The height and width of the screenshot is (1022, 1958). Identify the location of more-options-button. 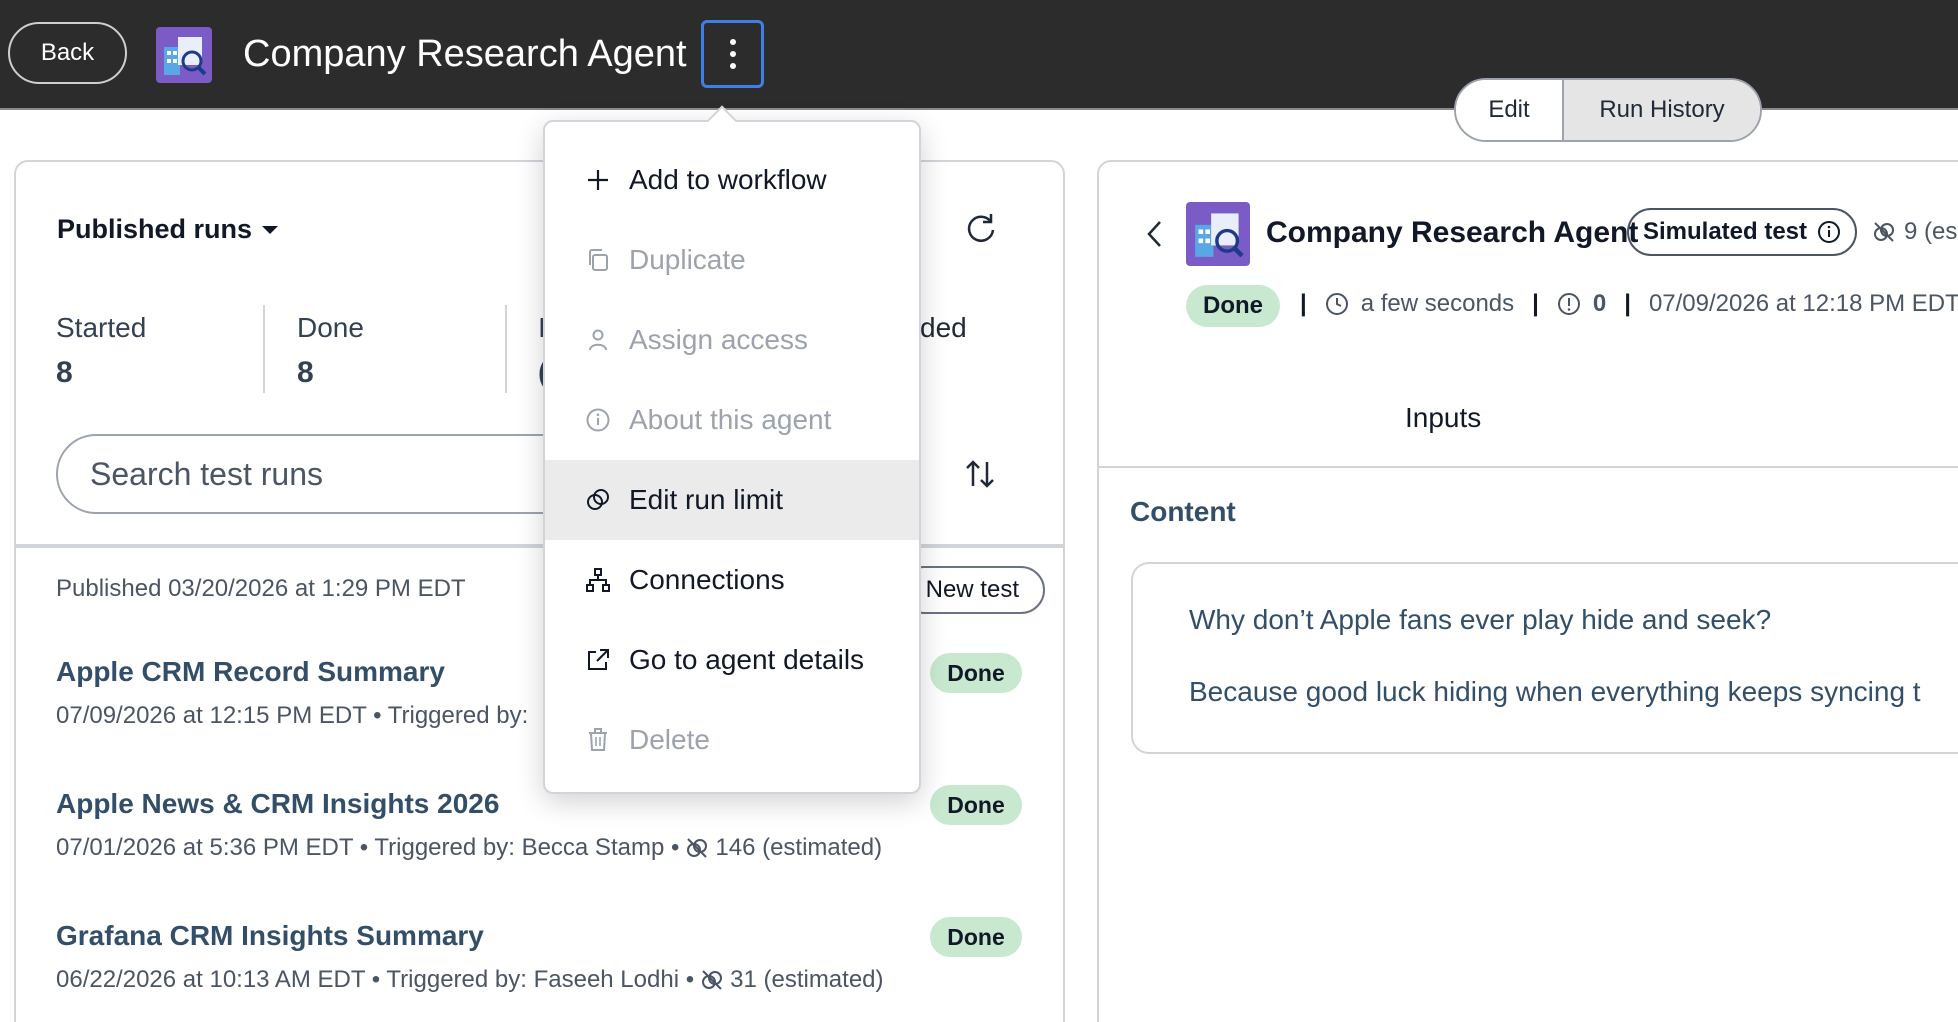
(732, 54).